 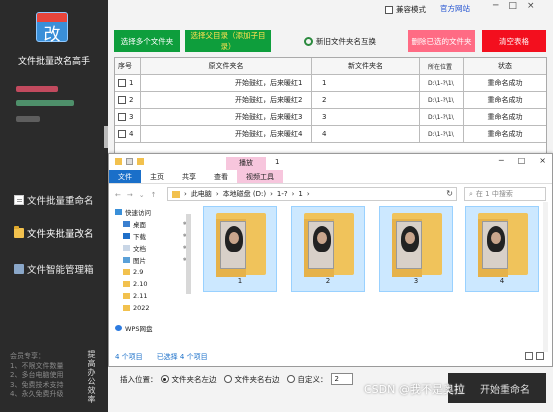 What do you see at coordinates (147, 41) in the screenshot?
I see `add-folders-button: 选择多个文件夹` at bounding box center [147, 41].